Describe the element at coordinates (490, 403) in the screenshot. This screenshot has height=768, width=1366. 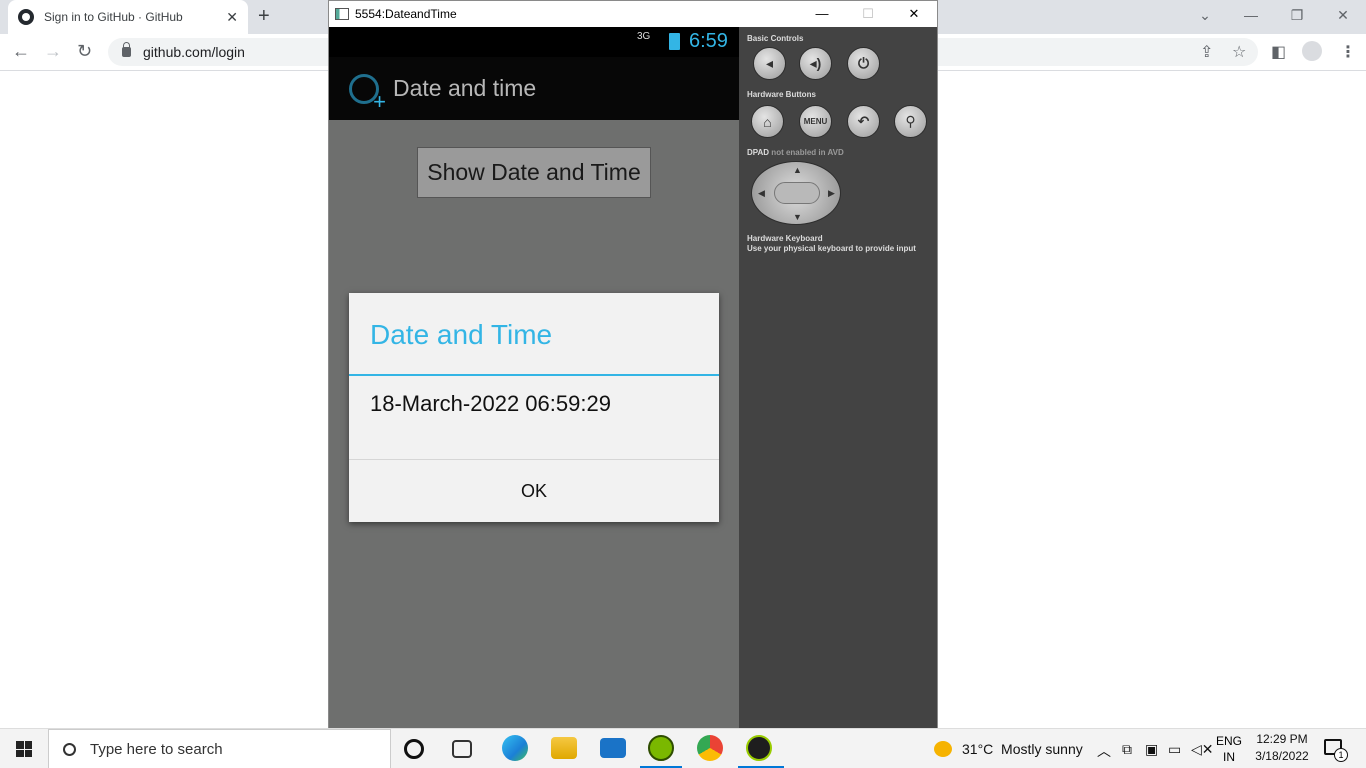
I see `dialog-message: 18-March-2022 06:59:29` at that location.